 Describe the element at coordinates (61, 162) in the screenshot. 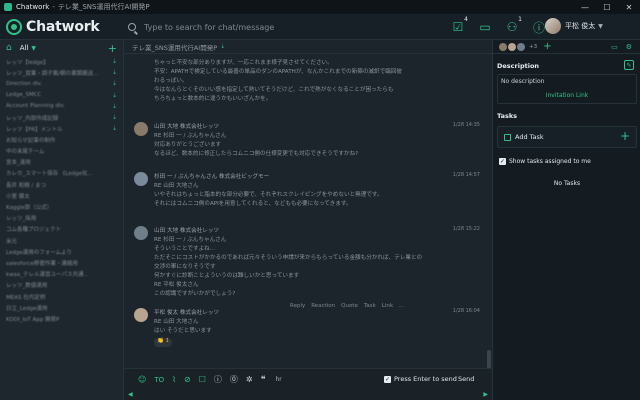

I see `sidebar-room-item: 宮本_運用` at that location.